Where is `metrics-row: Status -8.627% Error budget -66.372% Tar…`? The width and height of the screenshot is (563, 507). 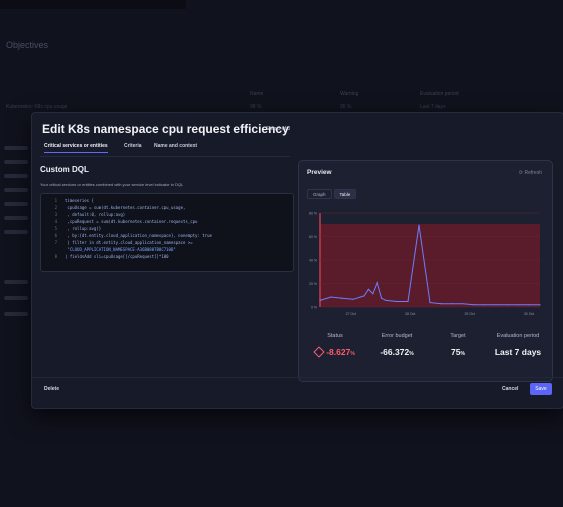 metrics-row: Status -8.627% Error budget -66.372% Tar… is located at coordinates (427, 353).